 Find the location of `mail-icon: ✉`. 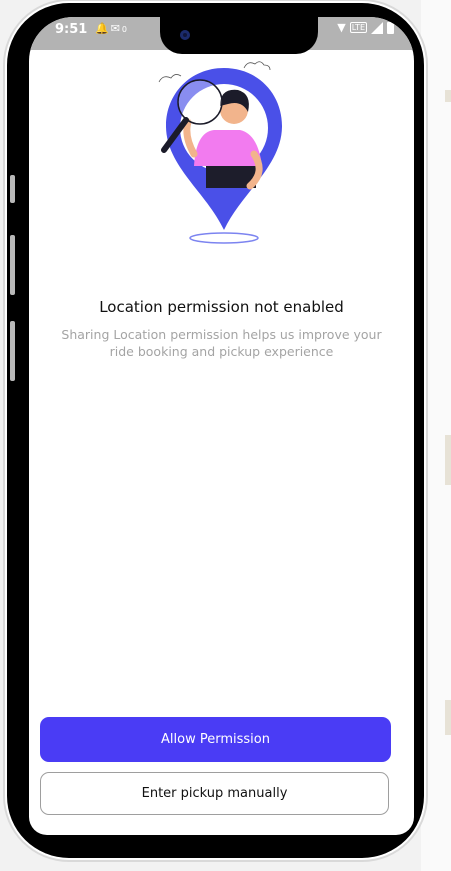

mail-icon: ✉ is located at coordinates (116, 28).